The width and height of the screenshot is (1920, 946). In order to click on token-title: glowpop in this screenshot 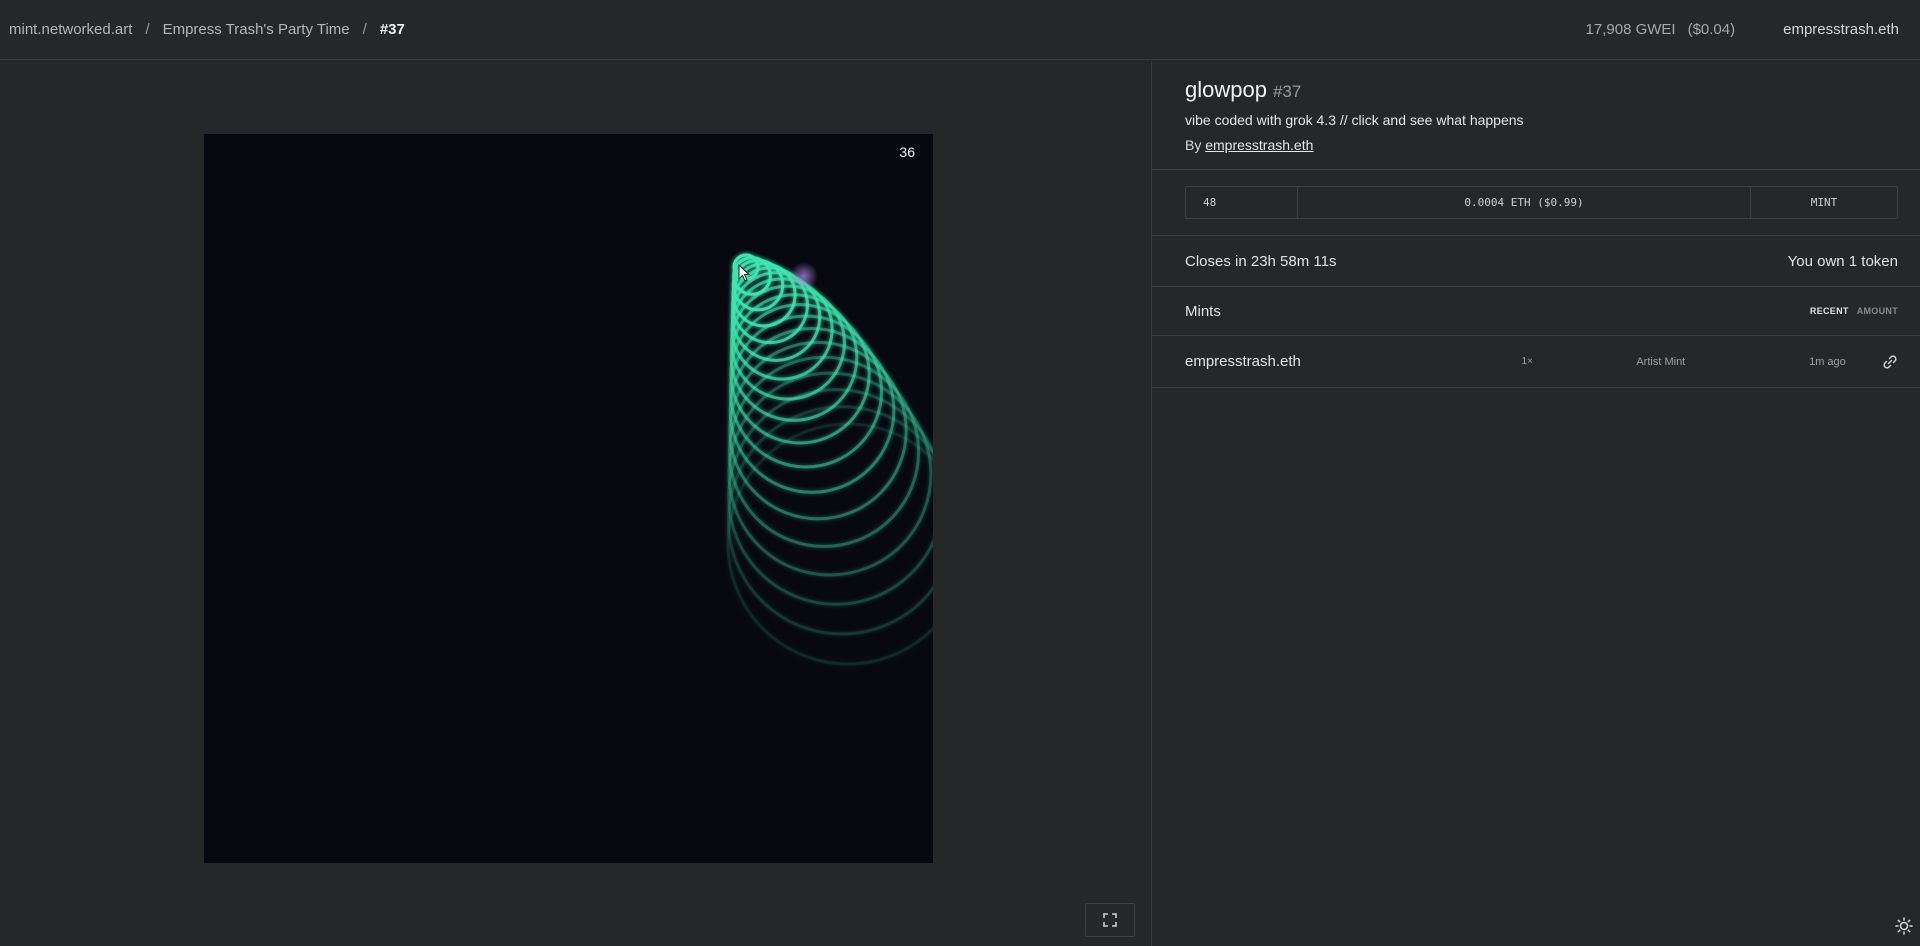, I will do `click(1226, 89)`.